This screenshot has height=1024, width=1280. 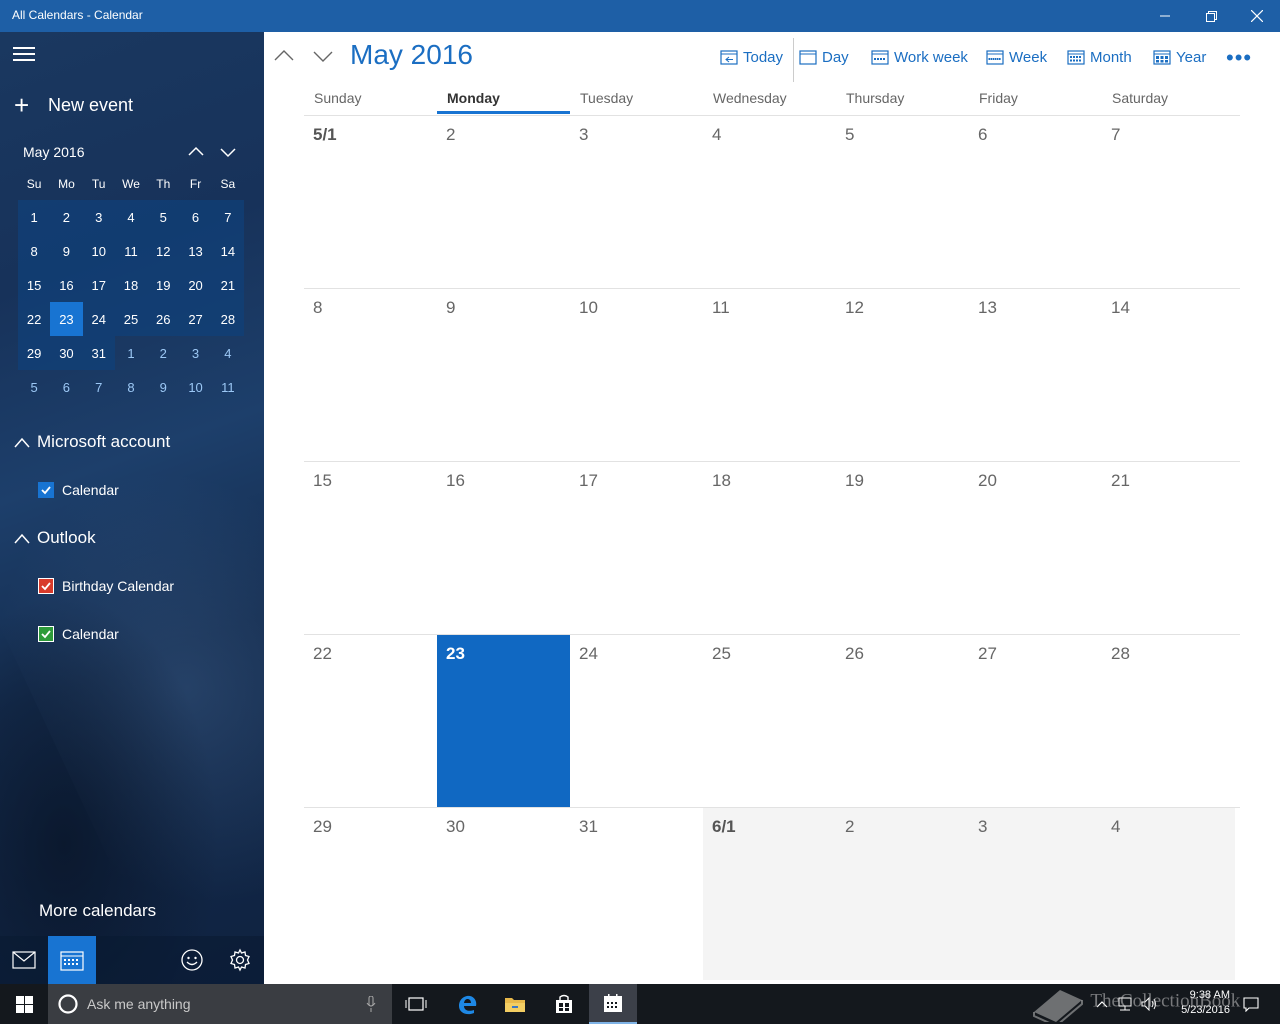 What do you see at coordinates (769, 375) in the screenshot?
I see `day-cell: 11` at bounding box center [769, 375].